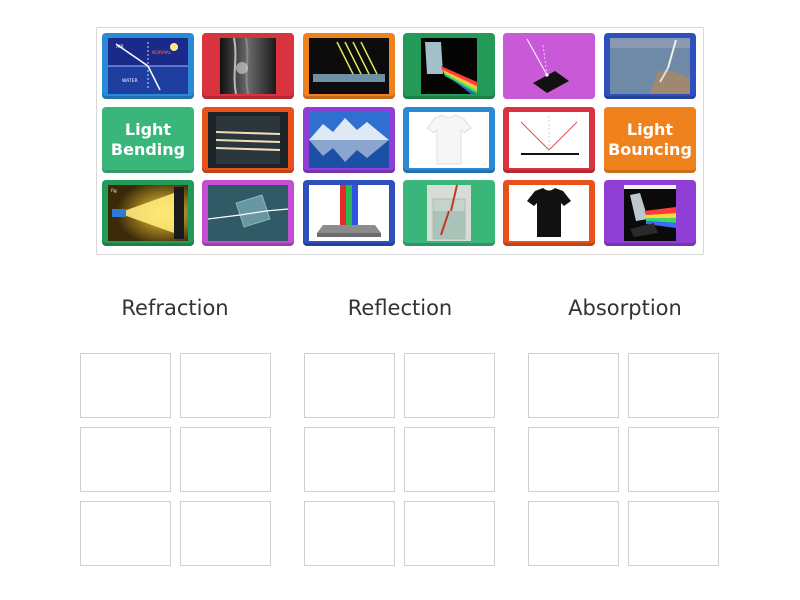 This screenshot has height=600, width=800. I want to click on pencil-in-glass-icon, so click(449, 213).